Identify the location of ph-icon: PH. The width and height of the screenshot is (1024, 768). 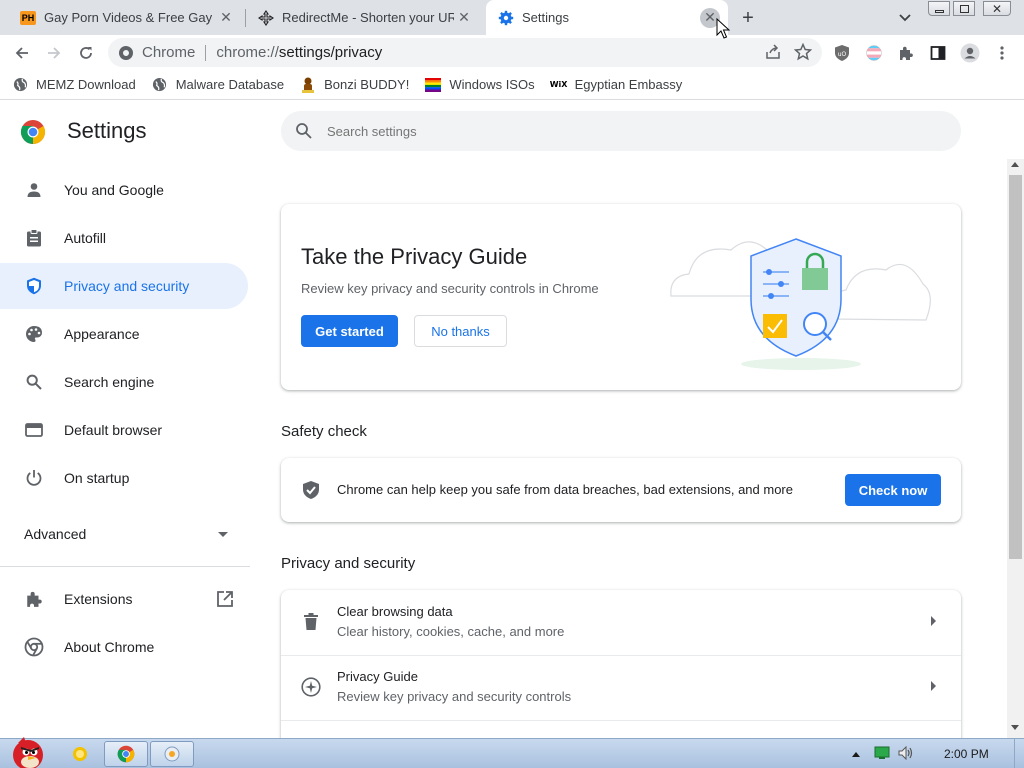
(28, 17).